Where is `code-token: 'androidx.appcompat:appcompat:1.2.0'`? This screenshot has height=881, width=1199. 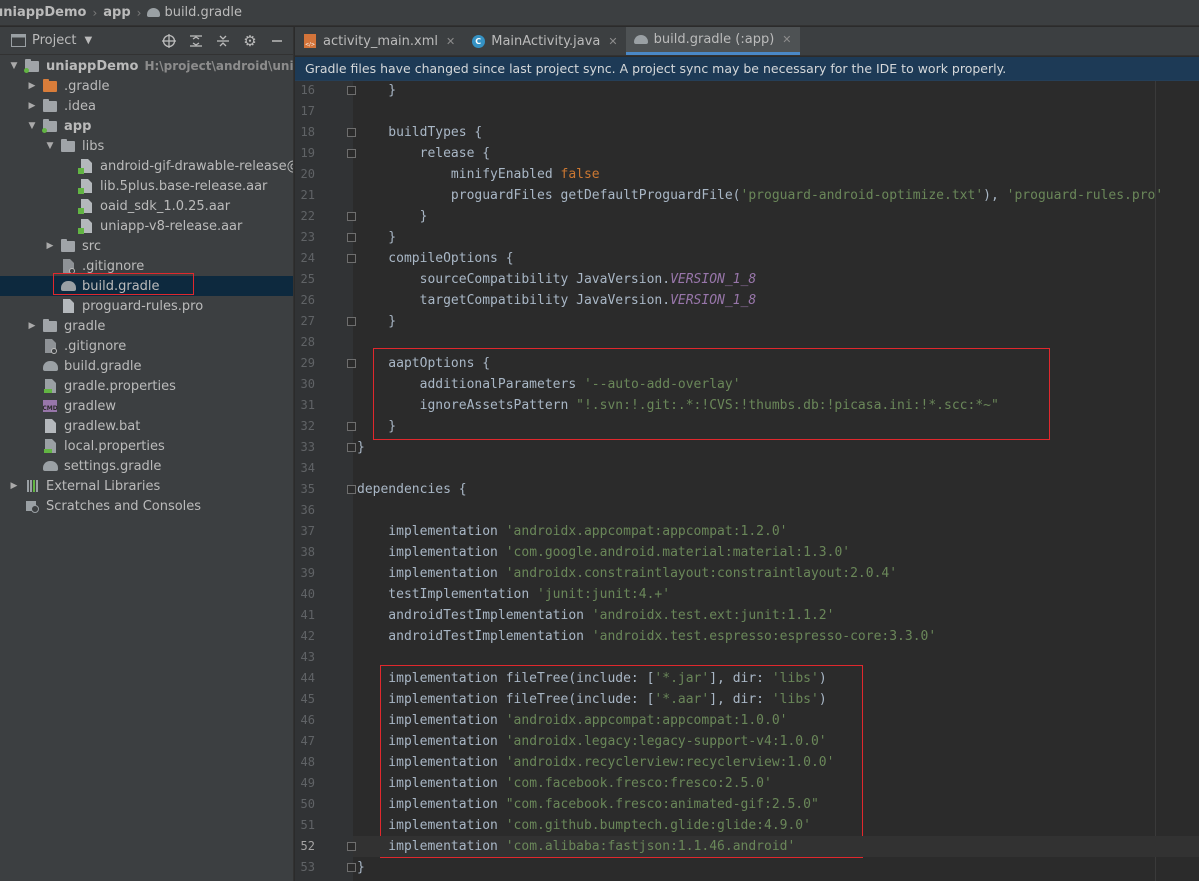
code-token: 'androidx.appcompat:appcompat:1.2.0' is located at coordinates (646, 531).